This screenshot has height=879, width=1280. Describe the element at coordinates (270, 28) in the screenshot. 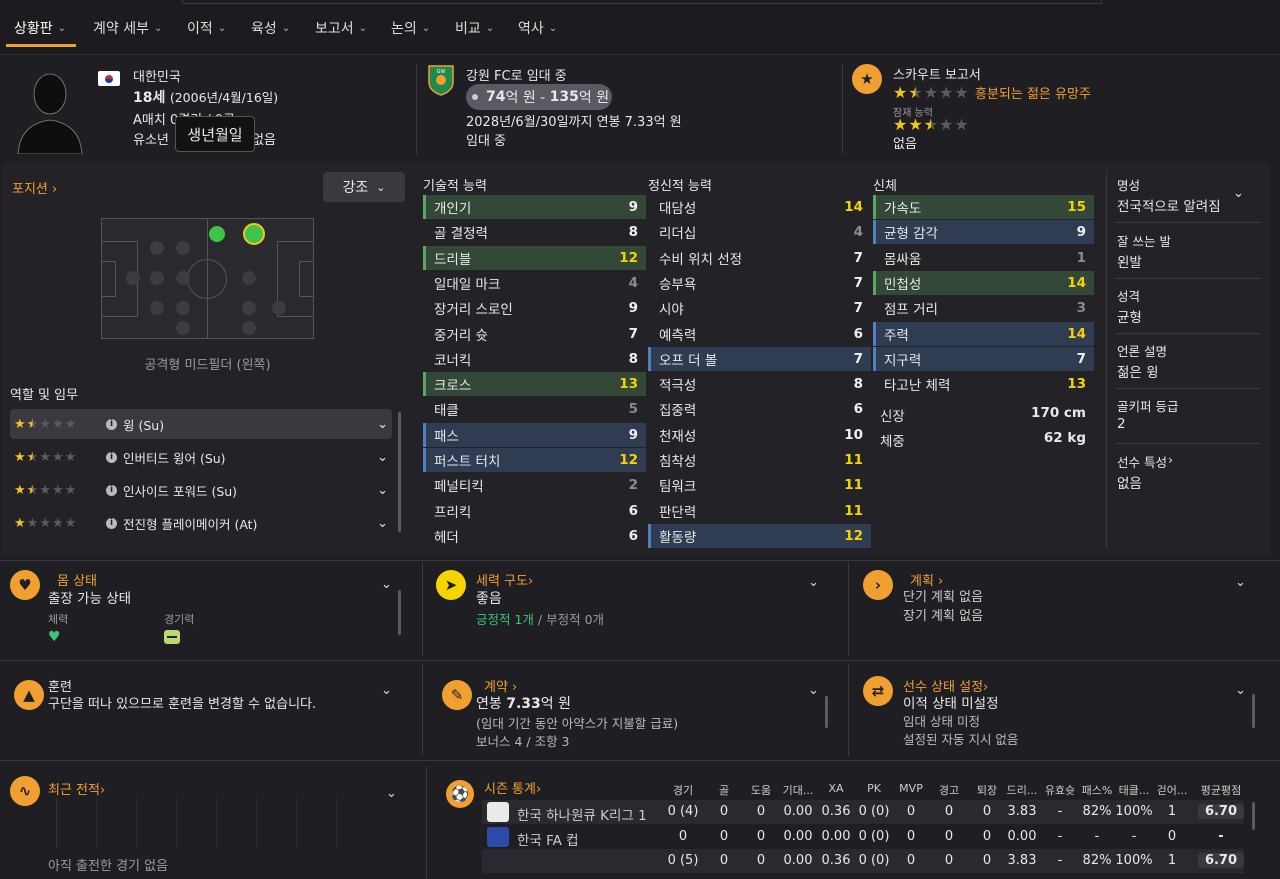

I see `tab-4: 육성 ⌄` at that location.